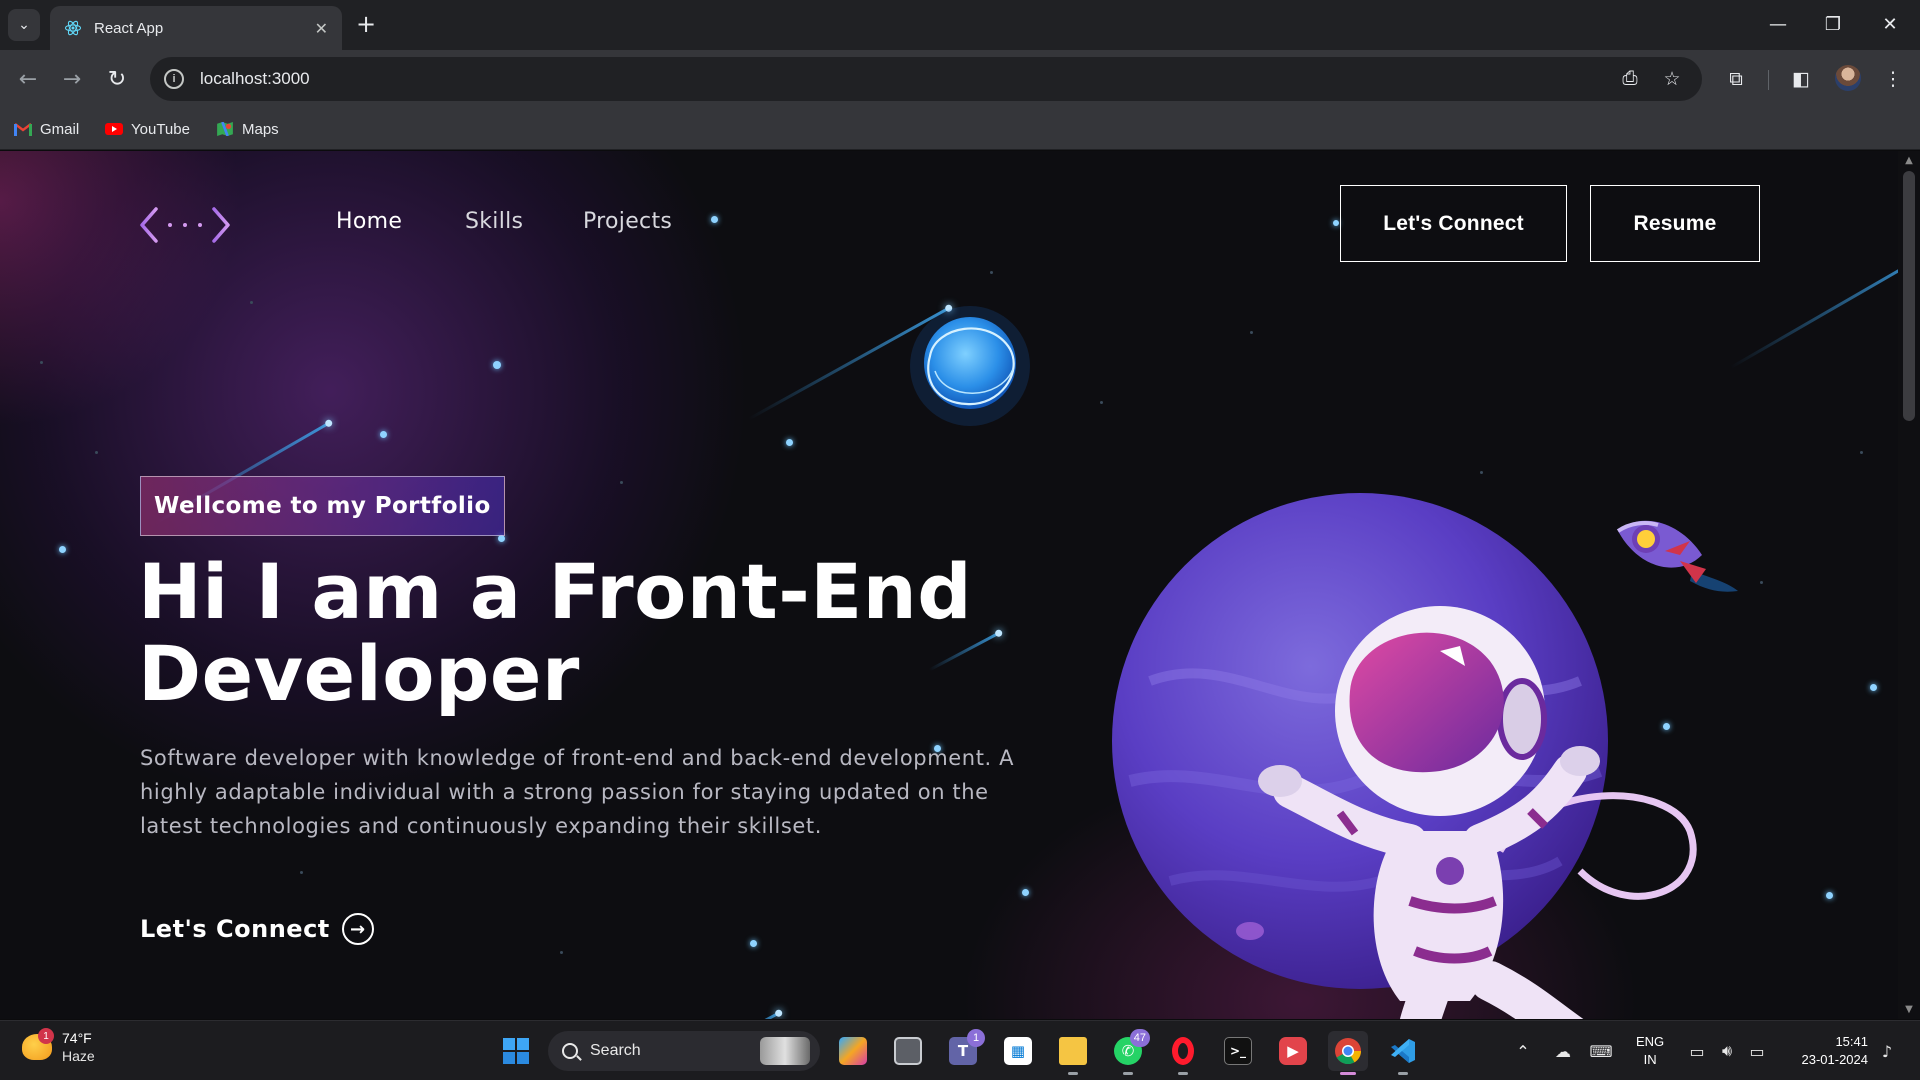 This screenshot has width=1920, height=1080. Describe the element at coordinates (28, 79) in the screenshot. I see `back-button: ←` at that location.